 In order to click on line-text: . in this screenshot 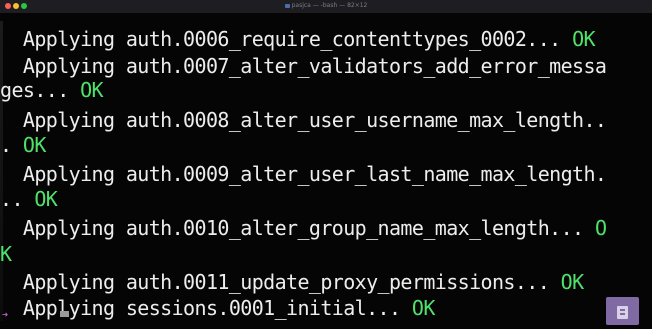, I will do `click(11, 145)`.